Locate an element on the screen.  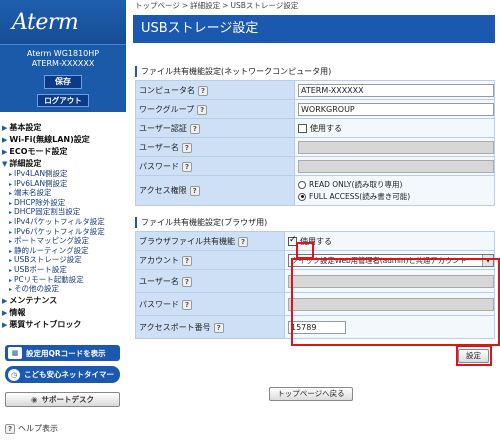
user-auth-checkbox is located at coordinates (302, 128).